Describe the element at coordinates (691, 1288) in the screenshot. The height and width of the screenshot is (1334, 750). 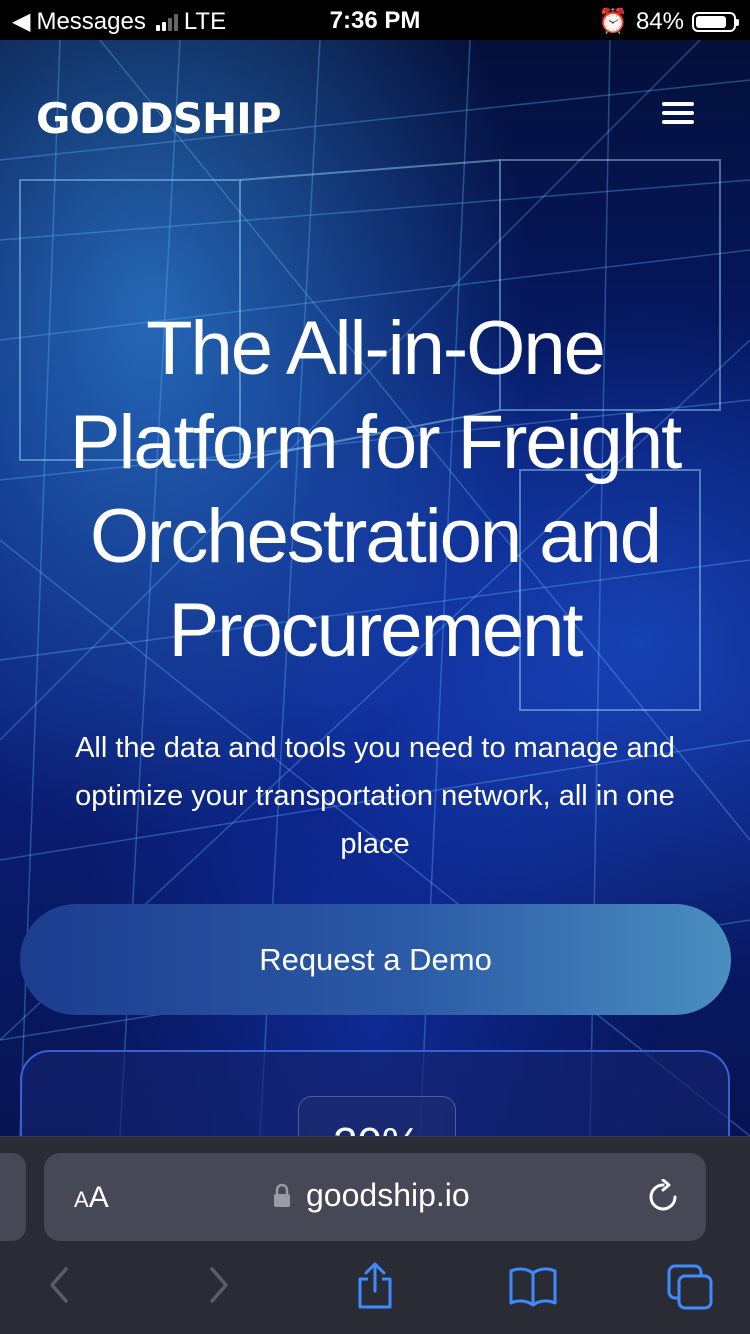
I see `tabs-icon` at that location.